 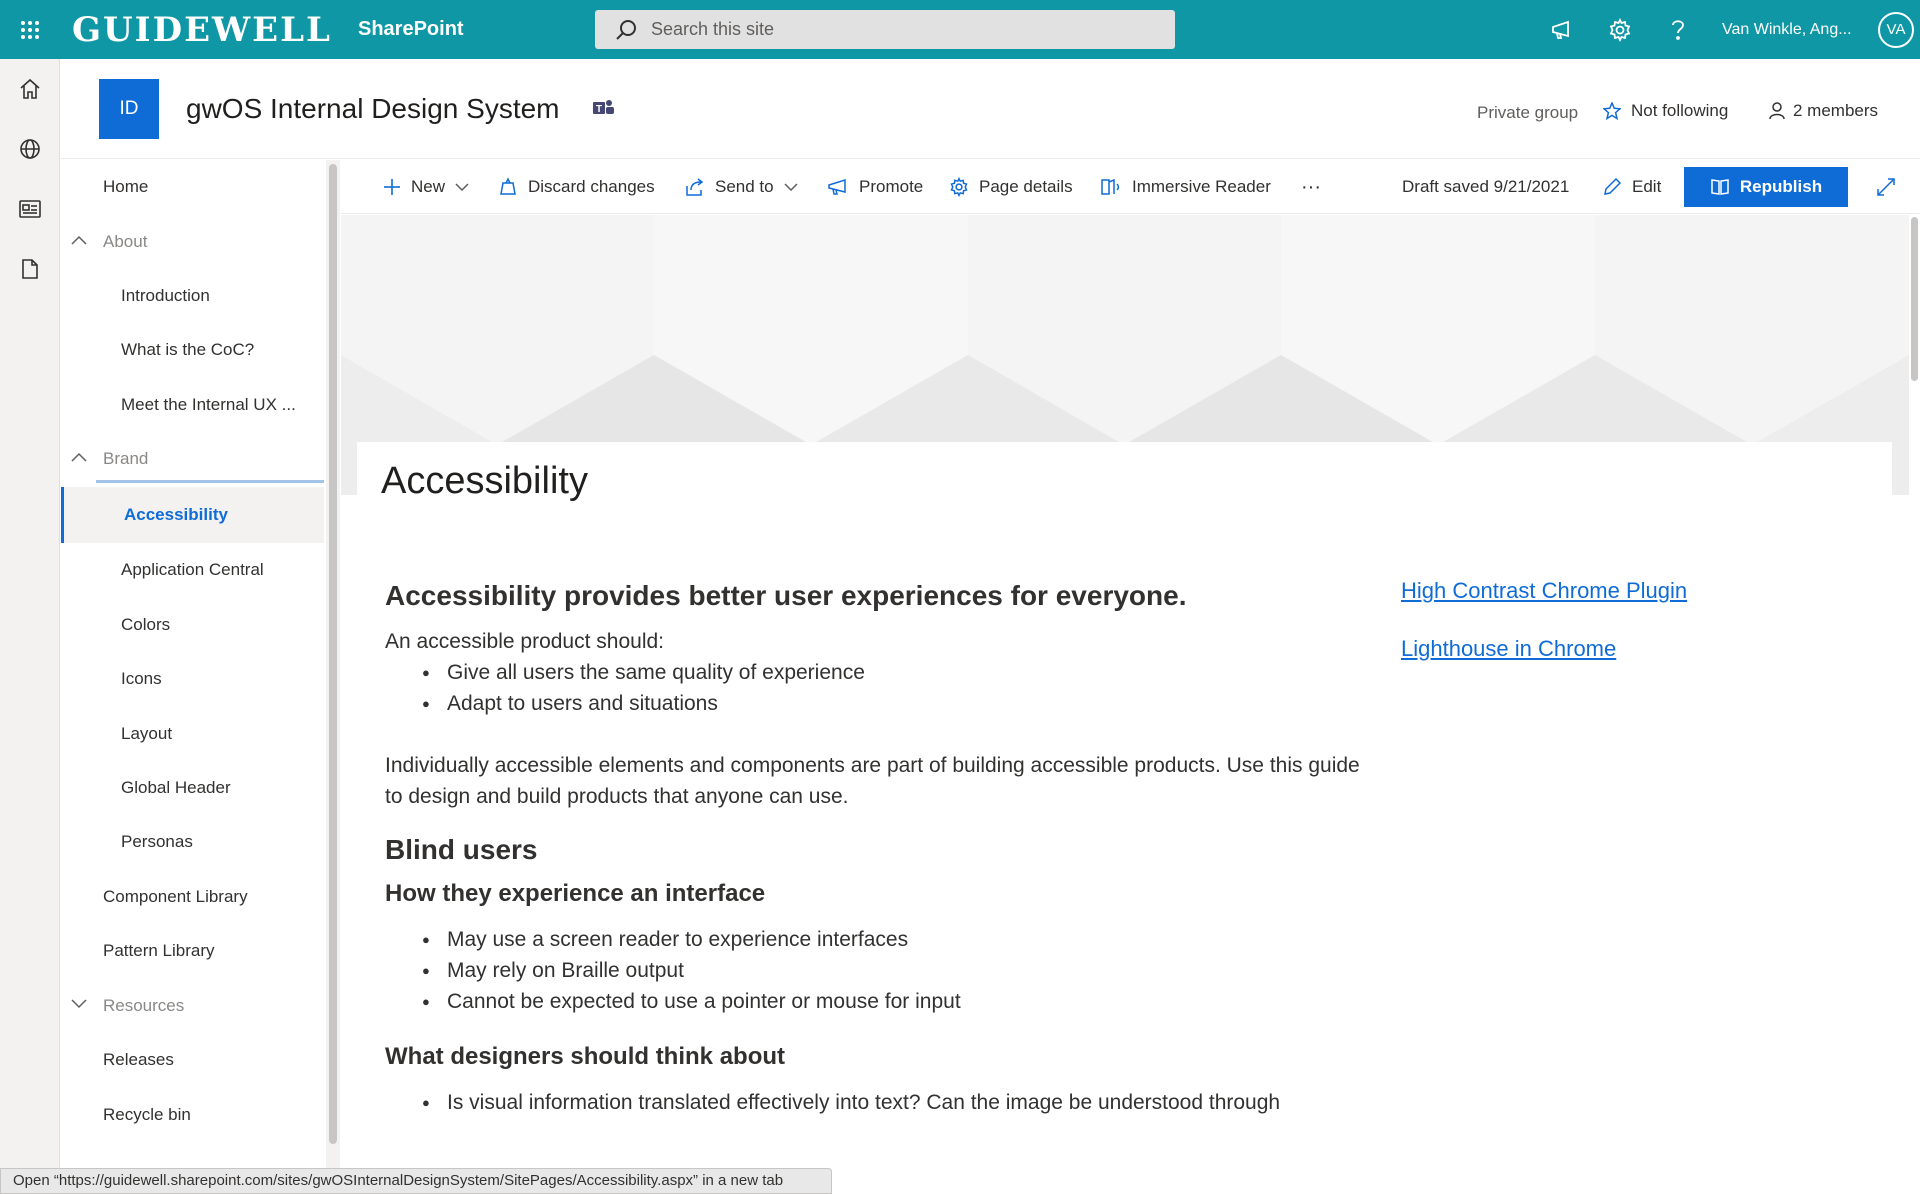 What do you see at coordinates (30, 269) in the screenshot?
I see `document-icon` at bounding box center [30, 269].